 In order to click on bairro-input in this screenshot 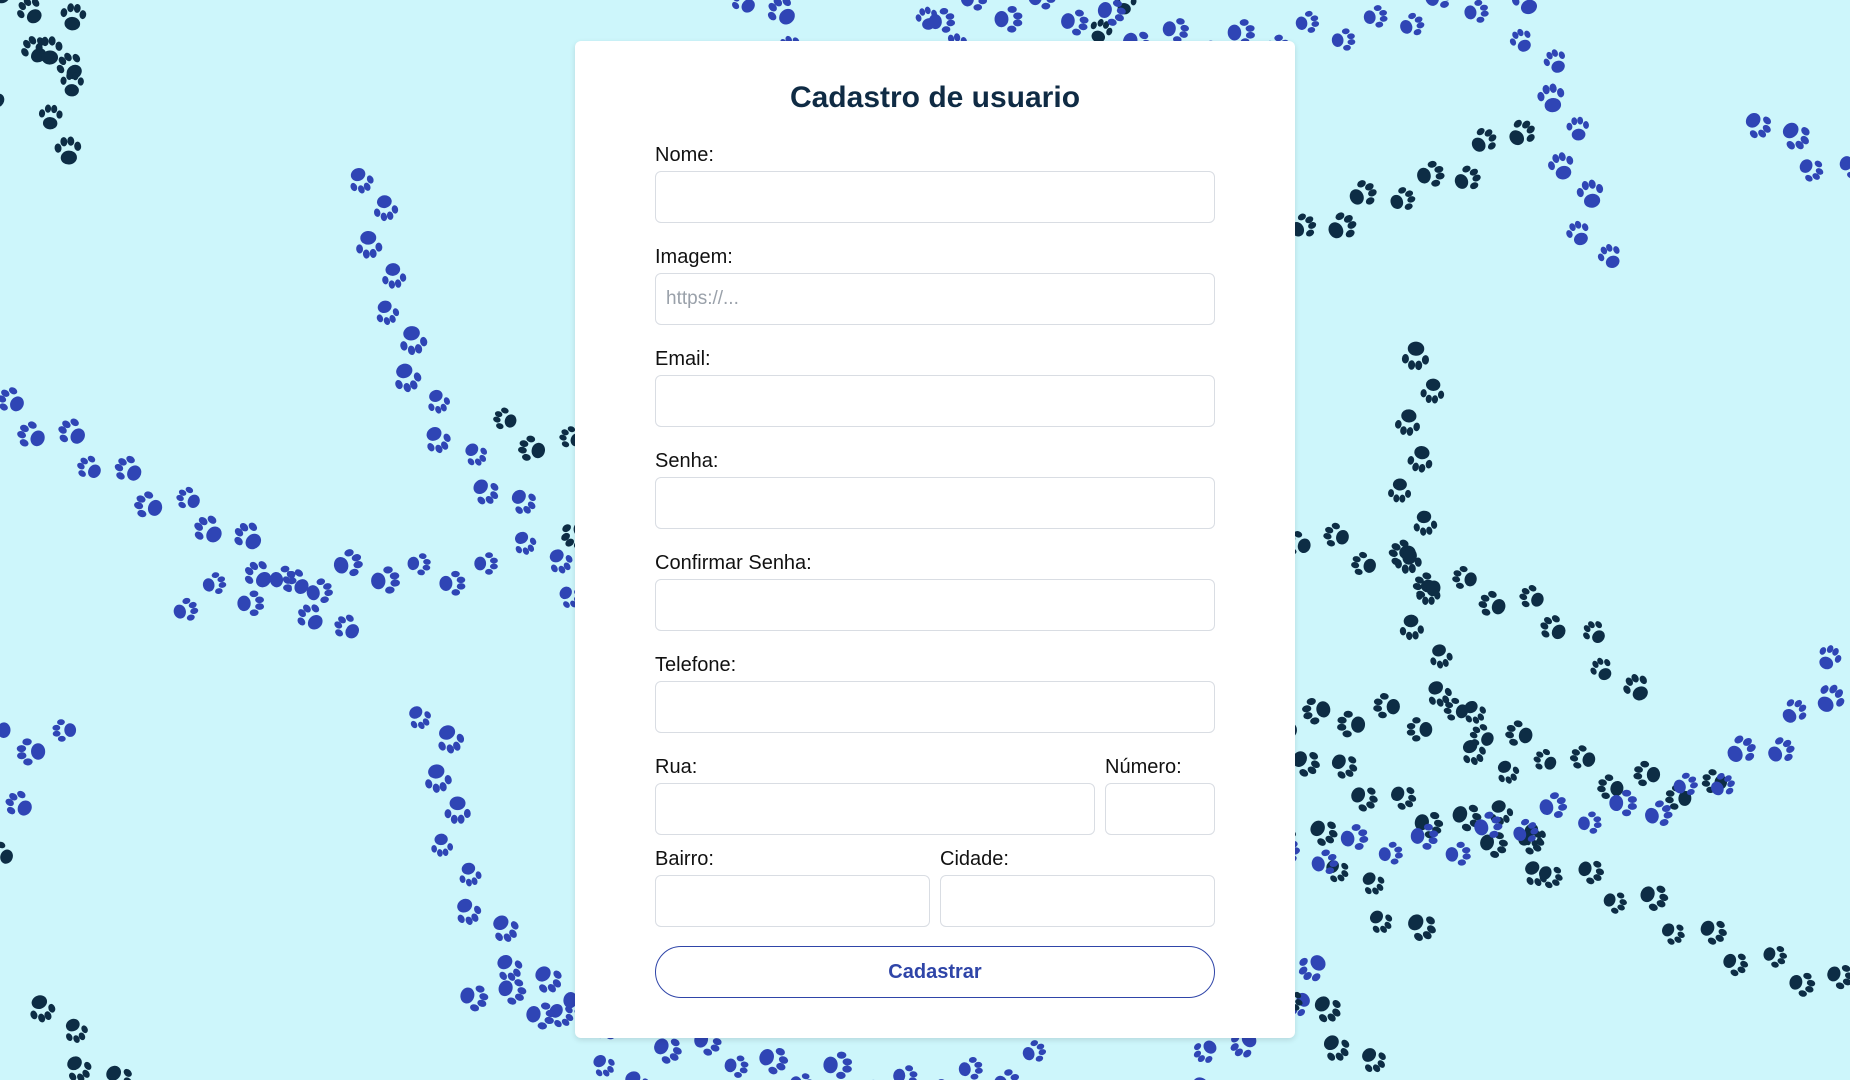, I will do `click(792, 901)`.